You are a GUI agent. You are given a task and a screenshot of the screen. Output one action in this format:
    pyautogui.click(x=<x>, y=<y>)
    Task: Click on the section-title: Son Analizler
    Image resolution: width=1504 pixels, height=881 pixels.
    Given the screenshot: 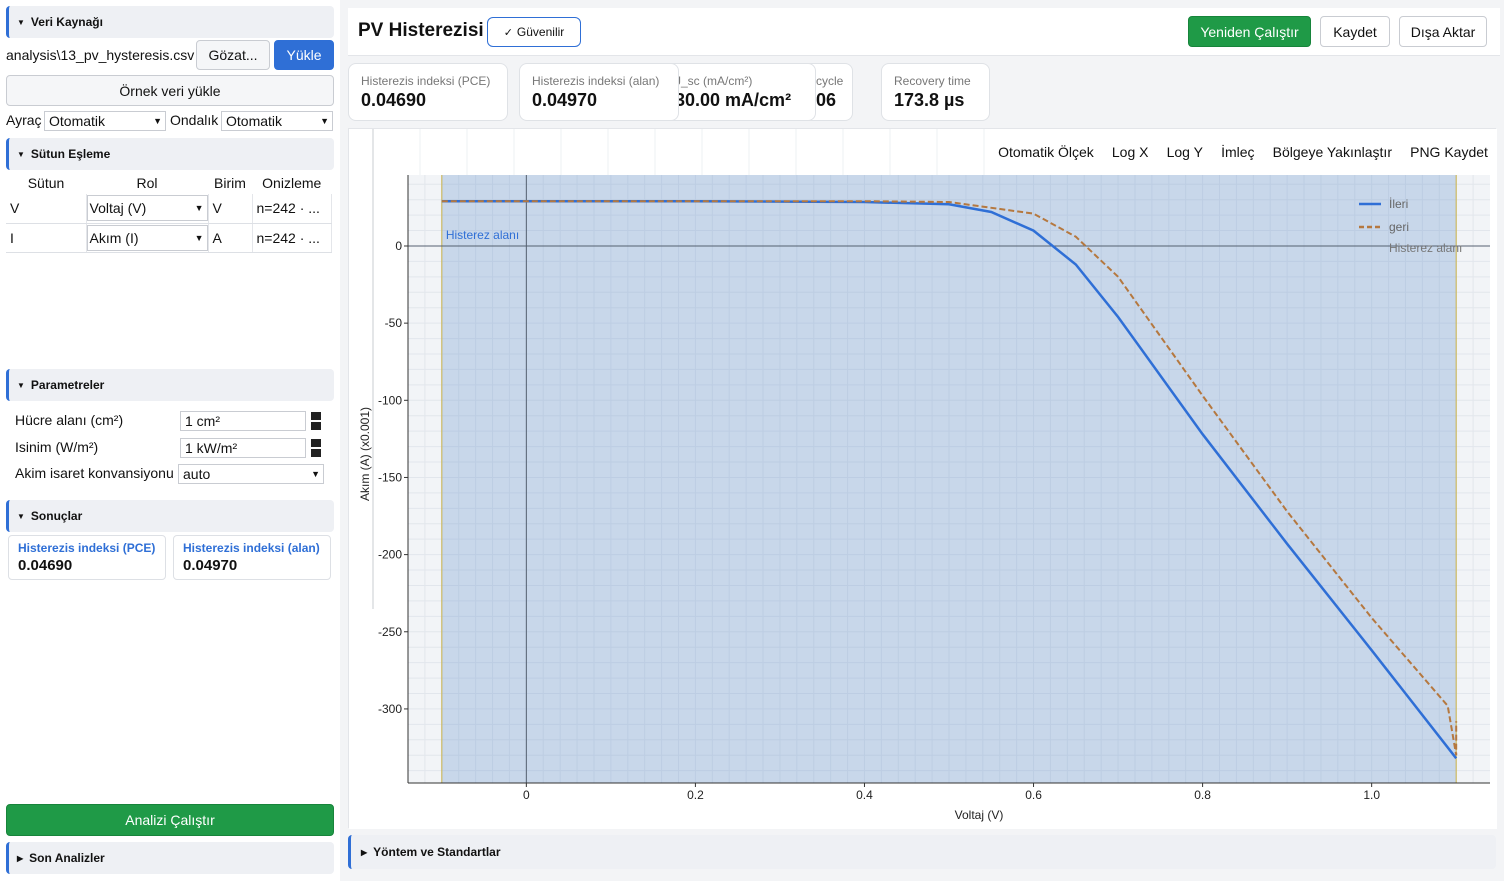 What is the action you would take?
    pyautogui.click(x=67, y=858)
    